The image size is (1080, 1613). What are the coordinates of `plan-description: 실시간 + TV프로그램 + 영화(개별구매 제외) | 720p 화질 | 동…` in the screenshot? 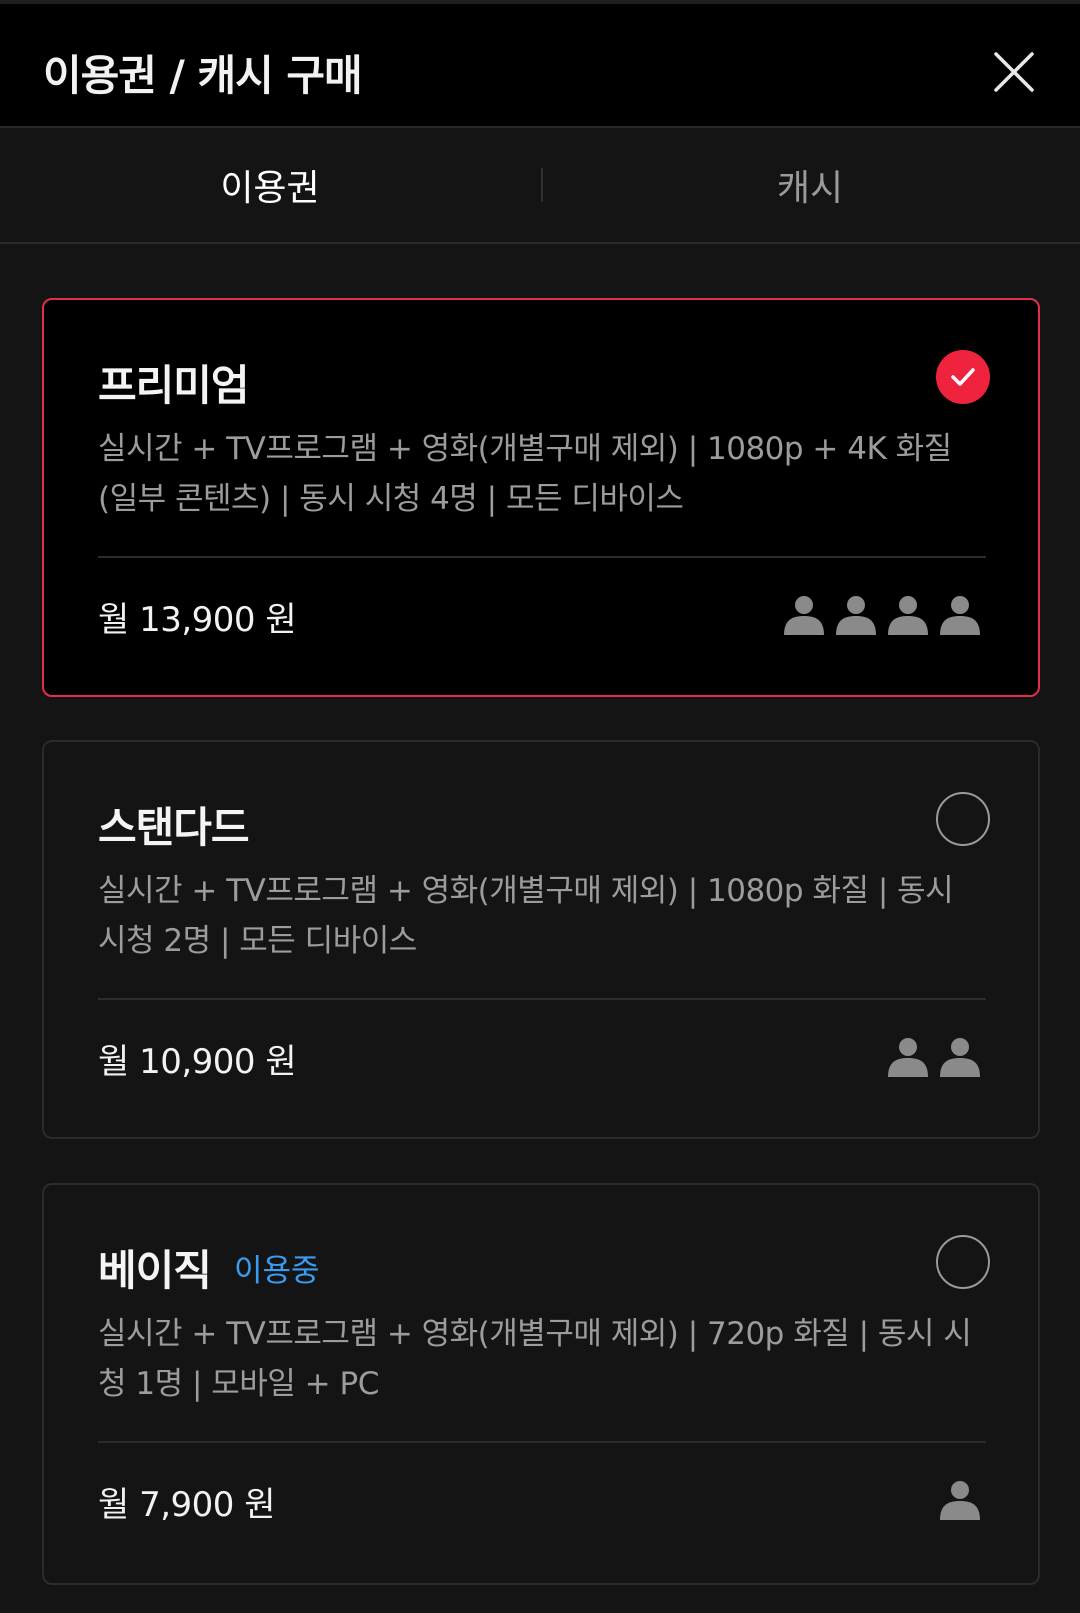 It's located at (535, 1359).